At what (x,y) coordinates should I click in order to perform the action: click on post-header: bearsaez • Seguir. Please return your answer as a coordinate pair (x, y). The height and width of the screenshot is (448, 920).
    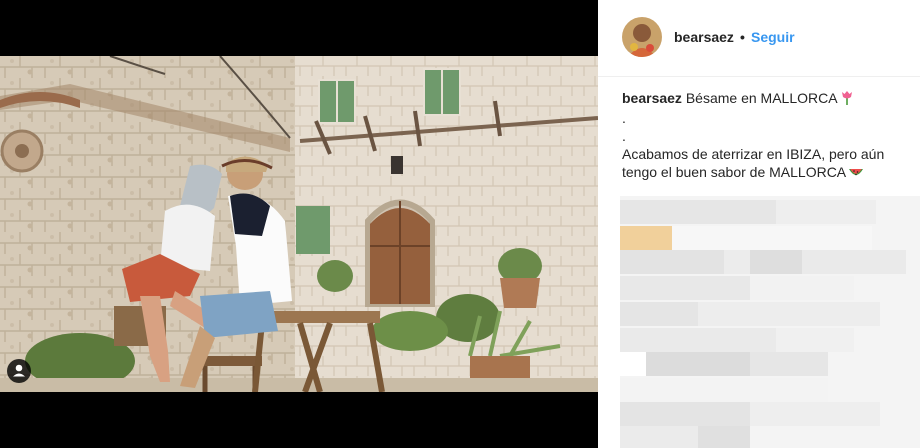
    Looking at the image, I should click on (759, 38).